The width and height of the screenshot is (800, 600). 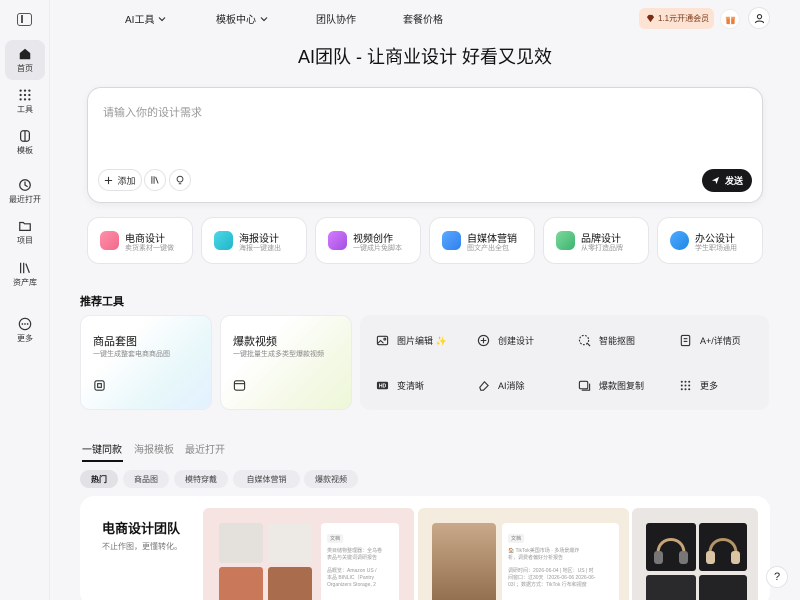 I want to click on inspiration-button, so click(x=180, y=180).